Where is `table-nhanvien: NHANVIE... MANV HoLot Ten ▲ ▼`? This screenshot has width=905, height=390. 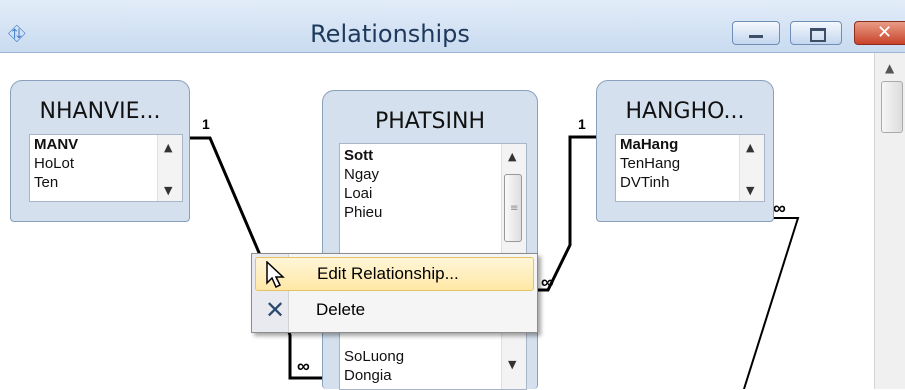
table-nhanvien: NHANVIE... MANV HoLot Ten ▲ ▼ is located at coordinates (100, 151).